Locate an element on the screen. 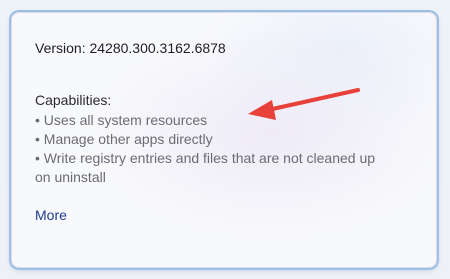 The height and width of the screenshot is (279, 450). red-arrow-icon is located at coordinates (304, 104).